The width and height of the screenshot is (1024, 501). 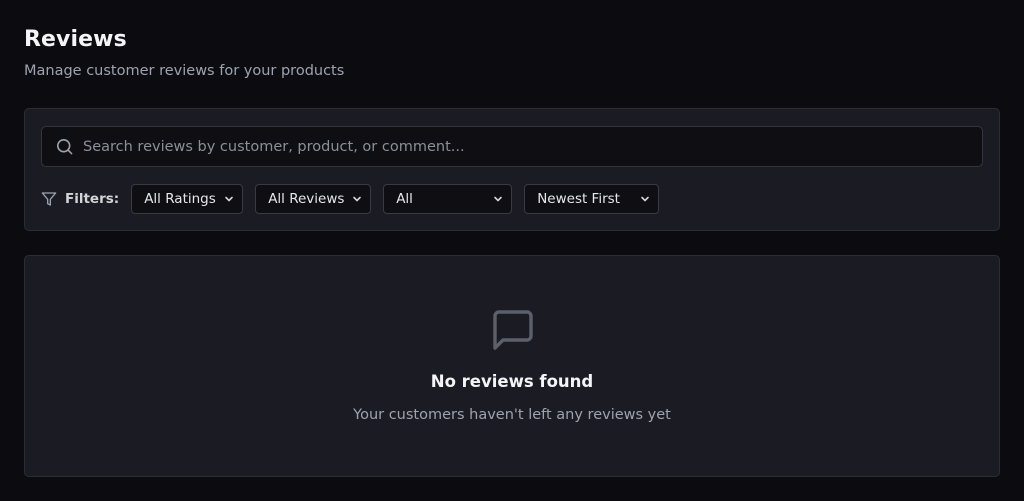 What do you see at coordinates (512, 381) in the screenshot?
I see `empty-state-title: No reviews found` at bounding box center [512, 381].